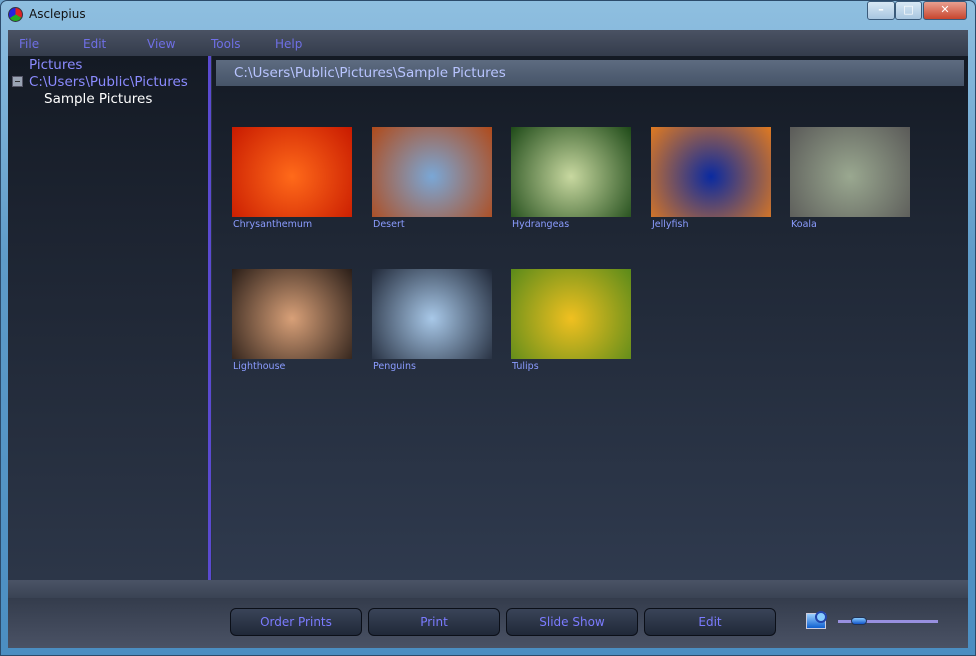  Describe the element at coordinates (273, 224) in the screenshot. I see `thumbnail-caption: Chrysanthemum` at that location.